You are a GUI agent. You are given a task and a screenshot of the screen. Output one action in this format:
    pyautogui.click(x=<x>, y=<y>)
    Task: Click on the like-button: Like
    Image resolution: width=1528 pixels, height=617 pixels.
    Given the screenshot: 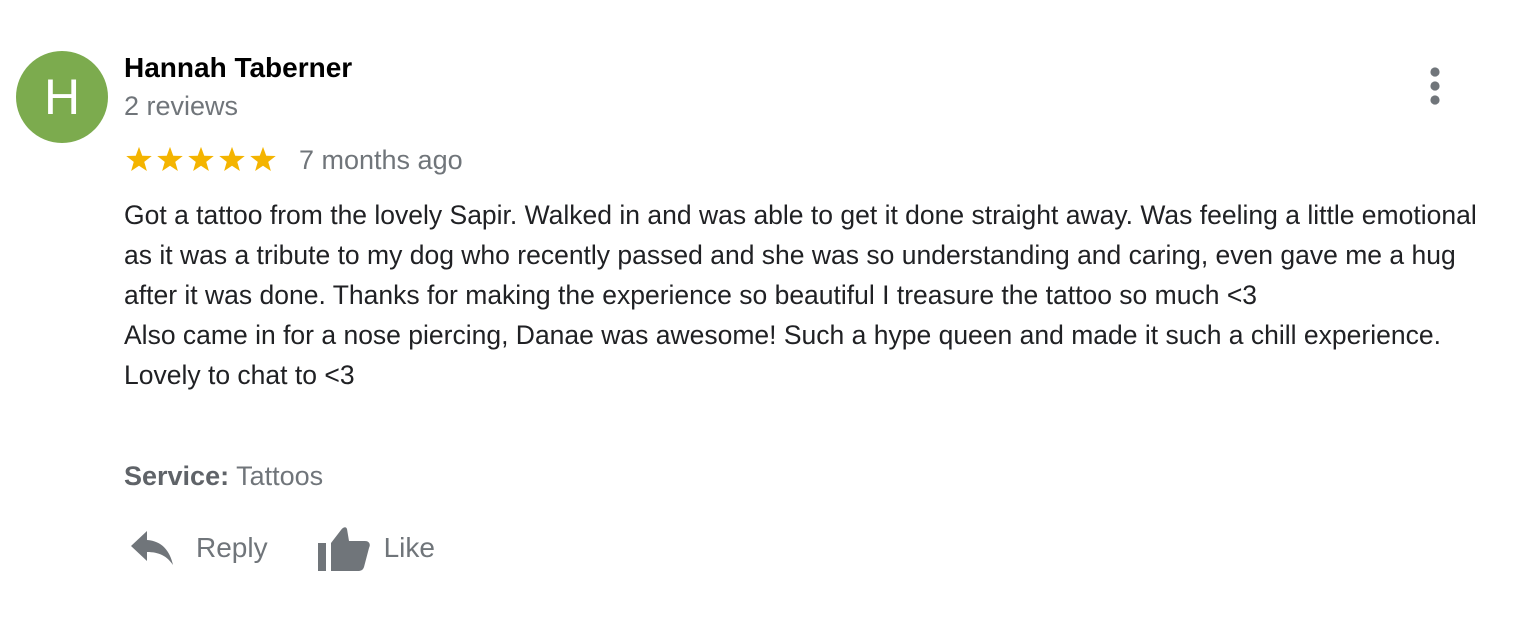 What is the action you would take?
    pyautogui.click(x=376, y=548)
    